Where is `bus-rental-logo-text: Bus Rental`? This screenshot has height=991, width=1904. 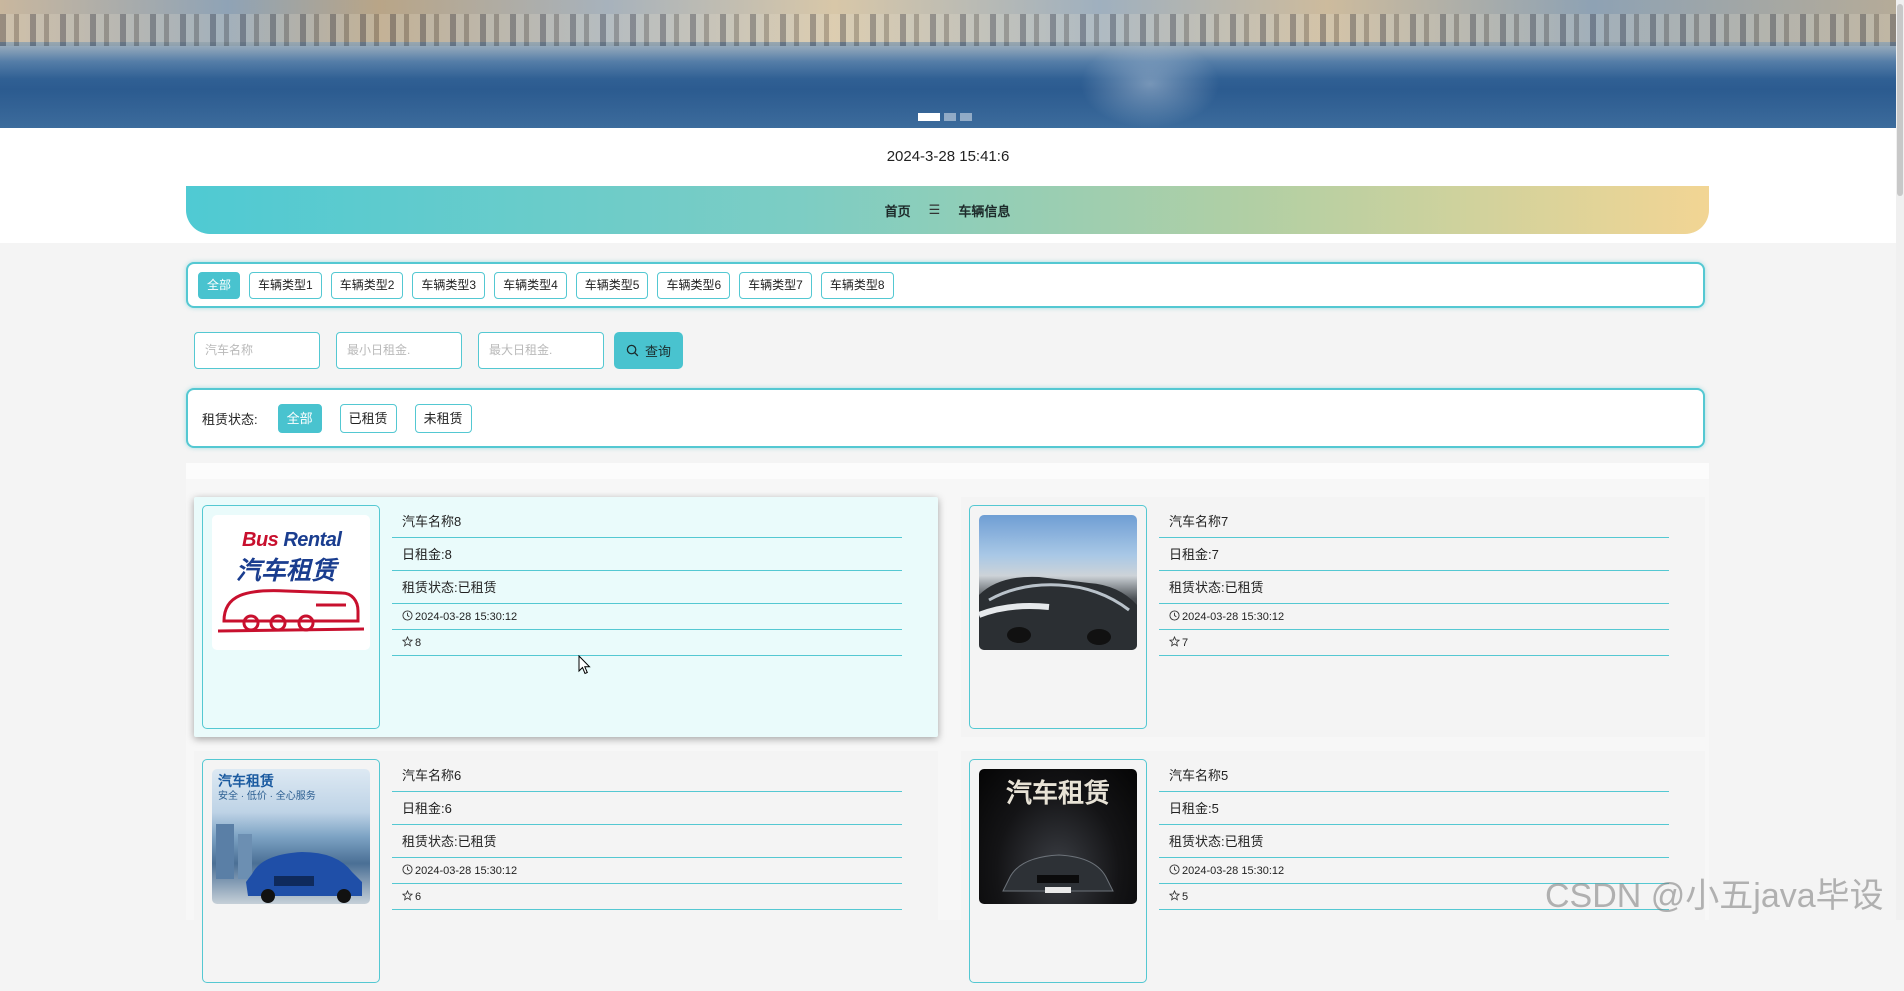
bus-rental-logo-text: Bus Rental is located at coordinates (292, 540).